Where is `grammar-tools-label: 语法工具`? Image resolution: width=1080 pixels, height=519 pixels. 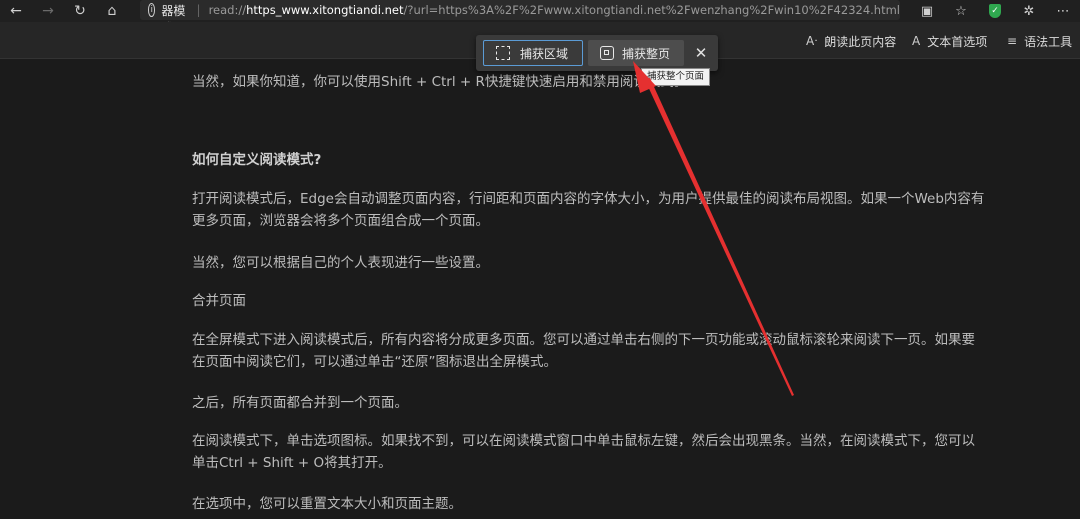 grammar-tools-label: 语法工具 is located at coordinates (1048, 41).